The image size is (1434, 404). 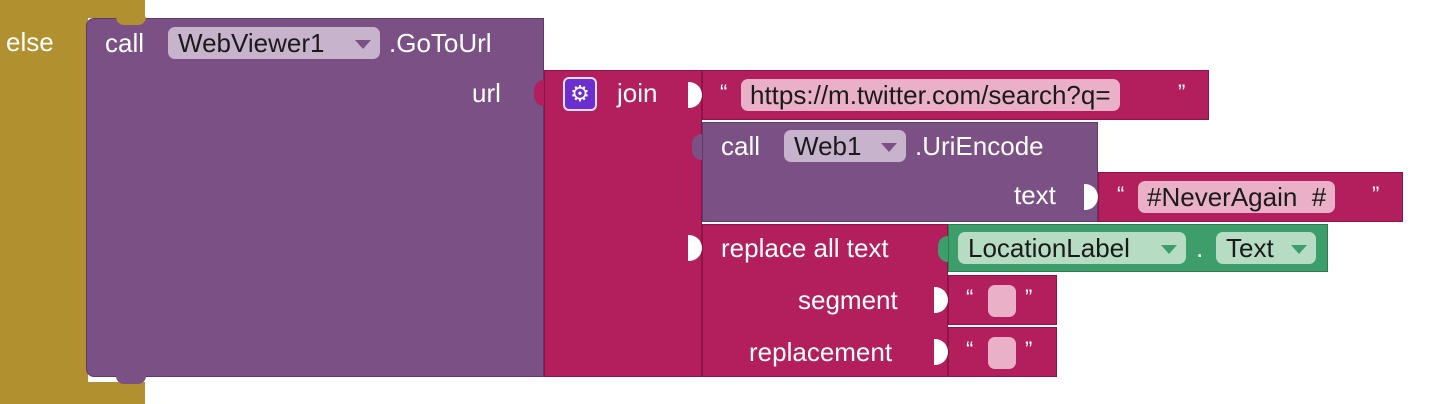 I want to click on replace-all-label: replace all text, so click(x=805, y=248).